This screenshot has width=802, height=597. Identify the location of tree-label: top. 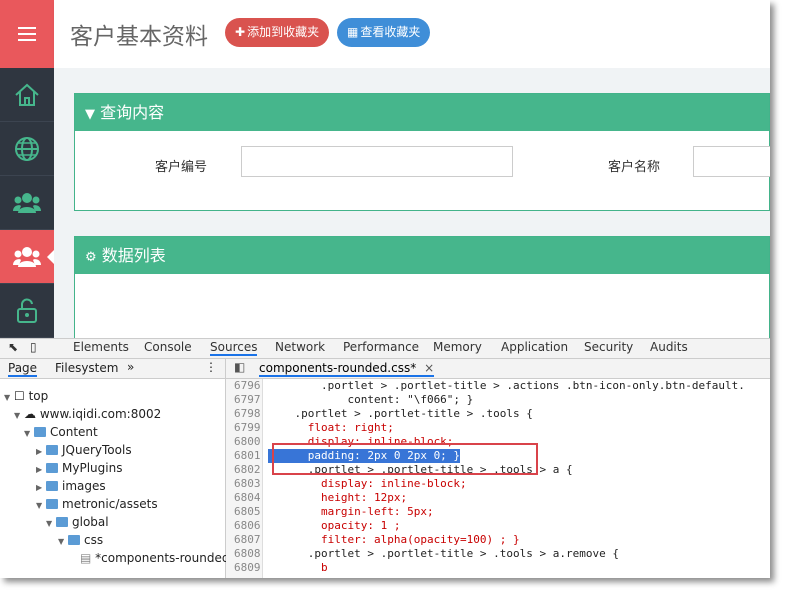
(38, 396).